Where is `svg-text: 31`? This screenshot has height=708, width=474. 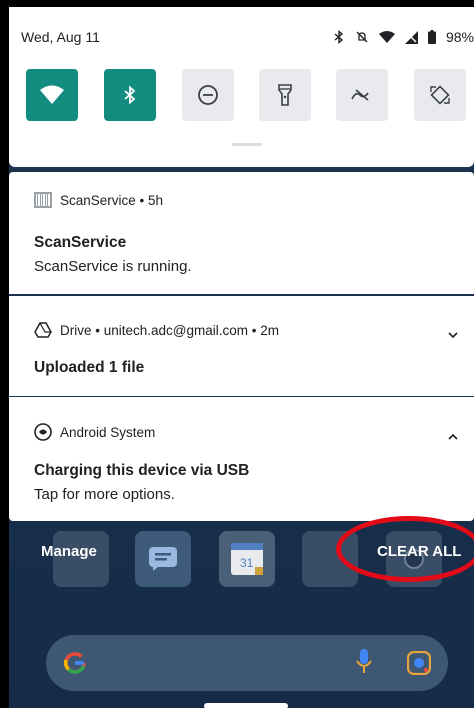 svg-text: 31 is located at coordinates (247, 563).